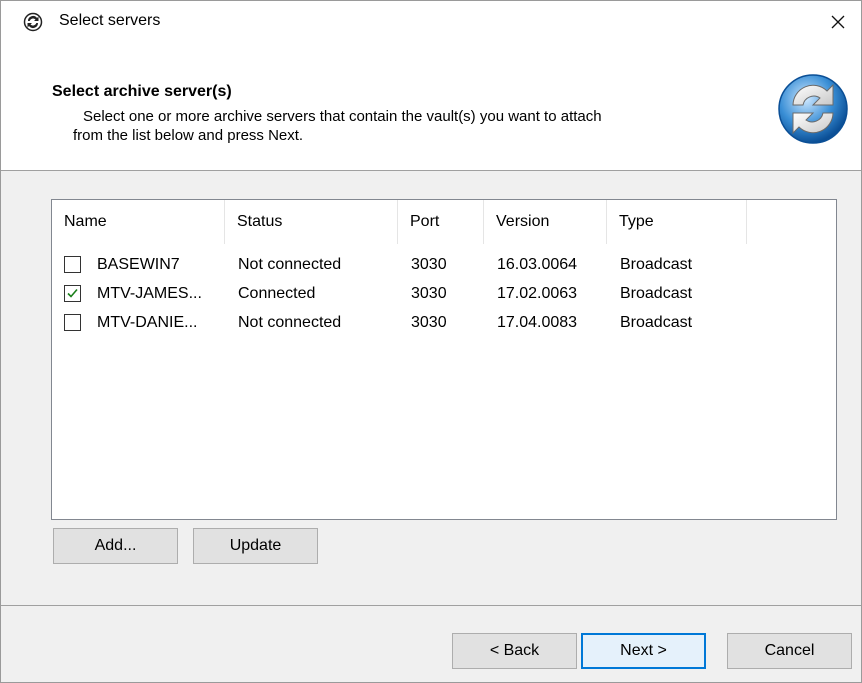  Describe the element at coordinates (142, 91) in the screenshot. I see `page-title: Select archive server(s)` at that location.